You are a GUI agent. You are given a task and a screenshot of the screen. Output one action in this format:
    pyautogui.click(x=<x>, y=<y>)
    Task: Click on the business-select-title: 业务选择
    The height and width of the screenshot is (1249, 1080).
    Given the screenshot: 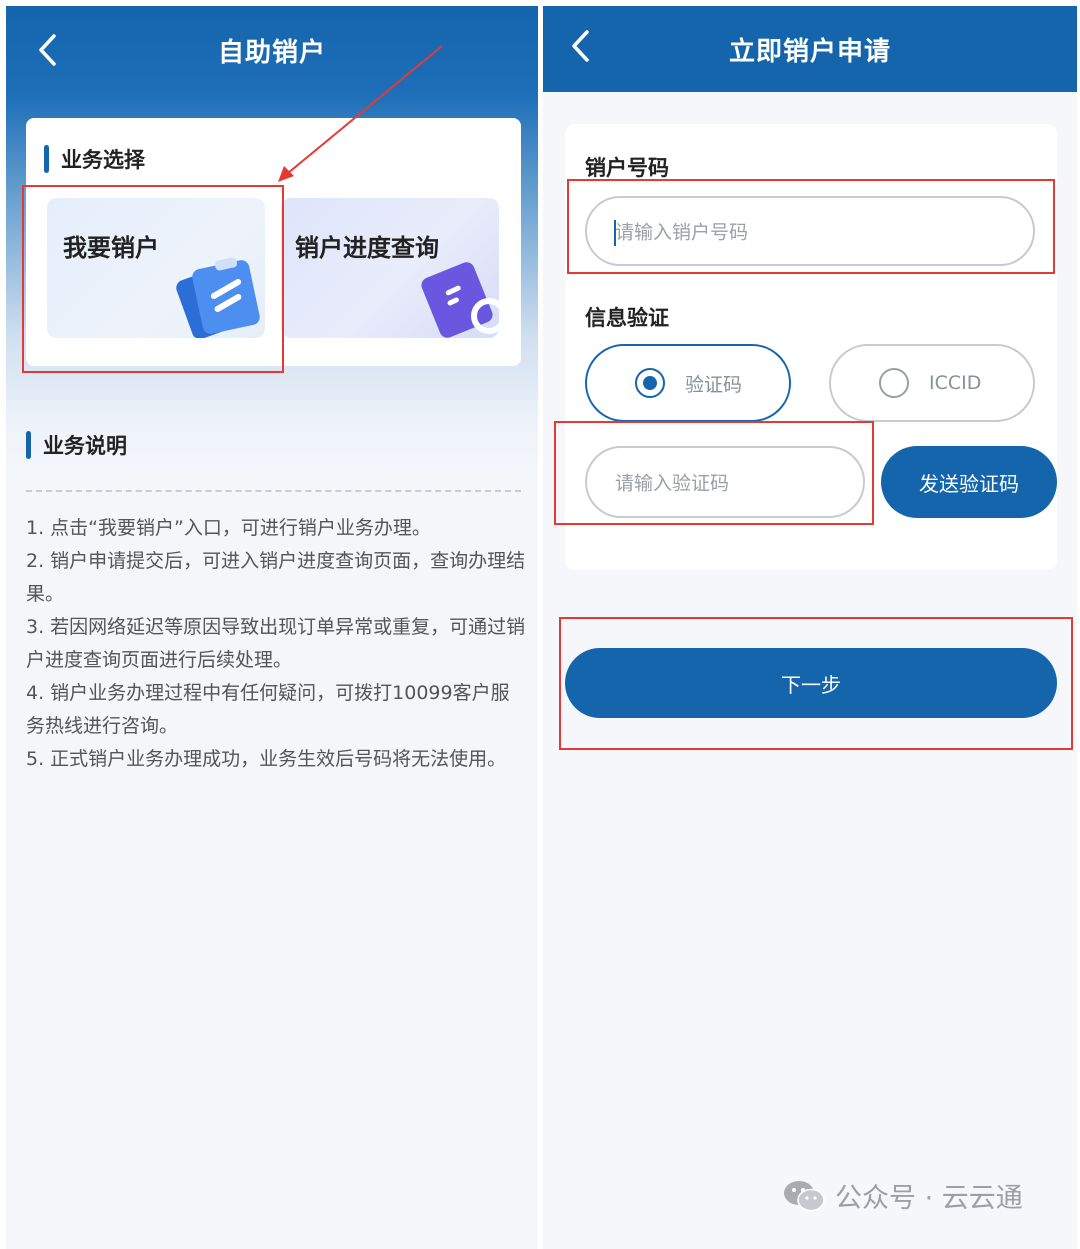 What is the action you would take?
    pyautogui.click(x=103, y=160)
    